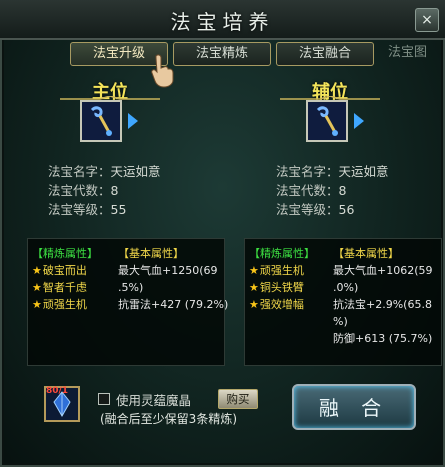 This screenshot has height=467, width=445. Describe the element at coordinates (311, 190) in the screenshot. I see `secondary-gen-row: 法宝代数：8` at that location.